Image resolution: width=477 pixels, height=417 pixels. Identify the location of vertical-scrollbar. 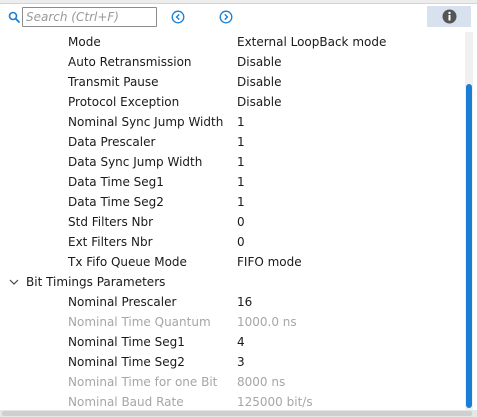
(469, 221).